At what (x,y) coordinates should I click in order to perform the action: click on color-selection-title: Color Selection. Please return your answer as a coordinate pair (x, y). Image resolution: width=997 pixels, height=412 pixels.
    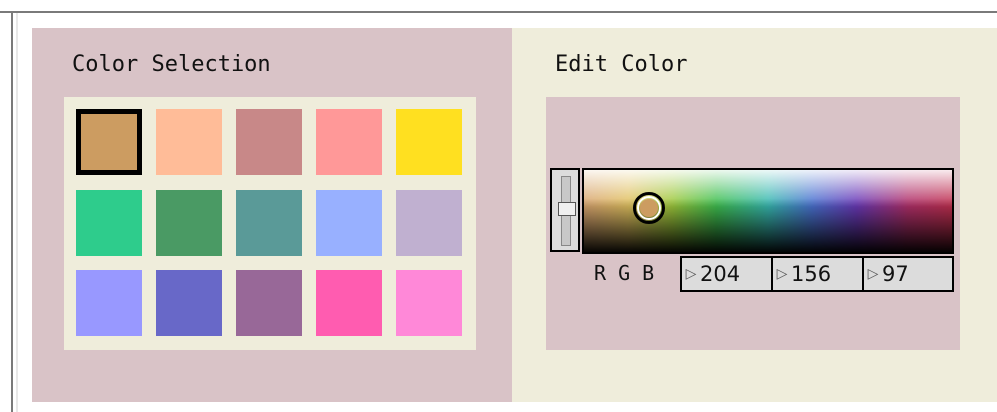
    Looking at the image, I should click on (171, 64).